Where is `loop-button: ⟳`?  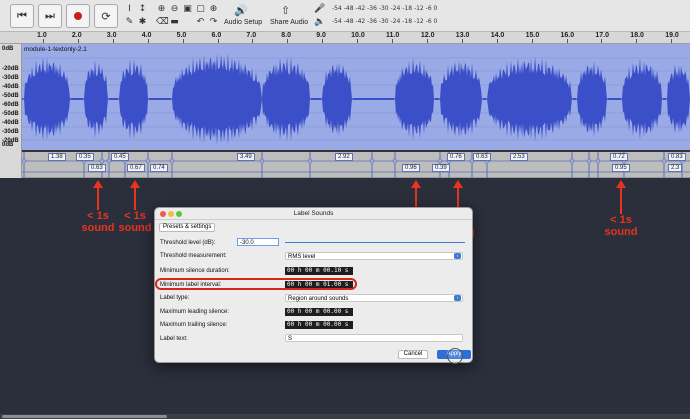 loop-button: ⟳ is located at coordinates (106, 16).